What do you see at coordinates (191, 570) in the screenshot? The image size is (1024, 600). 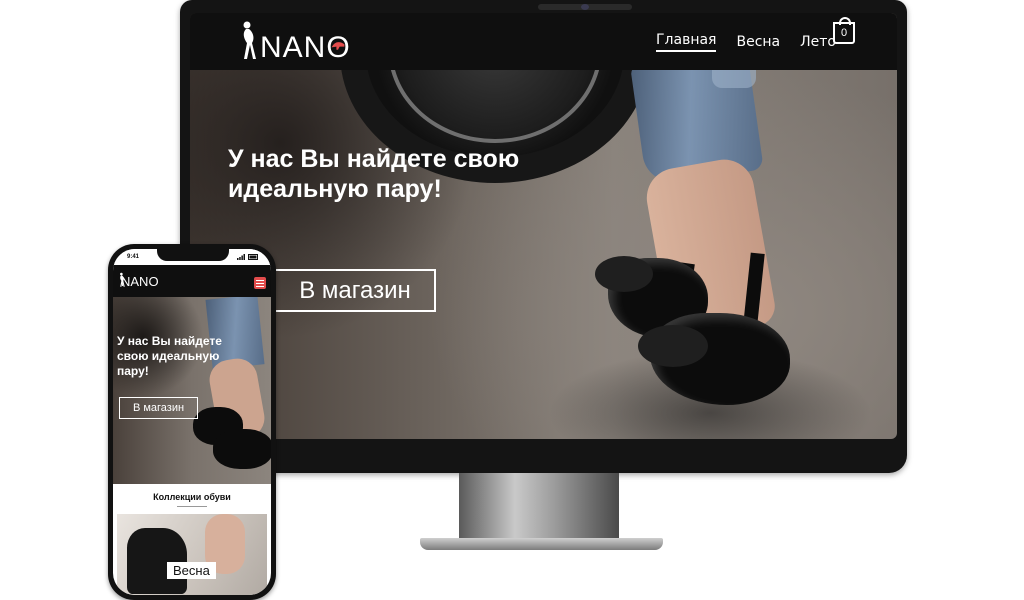 I see `collection-card-label: Весна` at bounding box center [191, 570].